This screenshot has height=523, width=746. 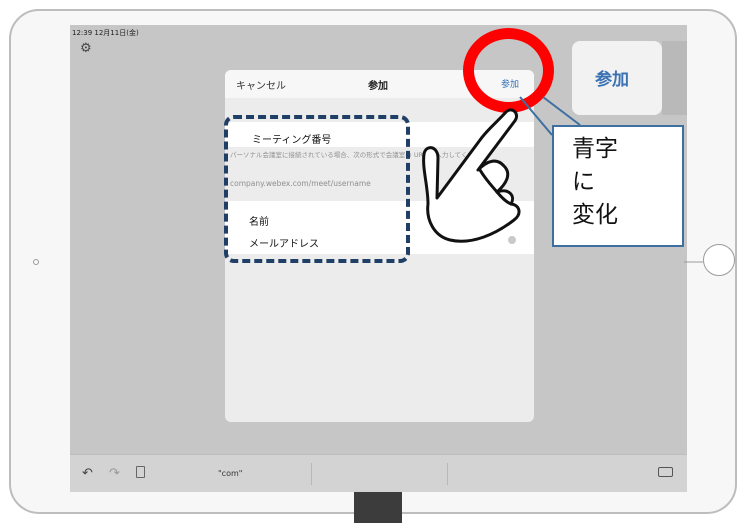 I want to click on cancel-button: キャンセル, so click(x=261, y=84).